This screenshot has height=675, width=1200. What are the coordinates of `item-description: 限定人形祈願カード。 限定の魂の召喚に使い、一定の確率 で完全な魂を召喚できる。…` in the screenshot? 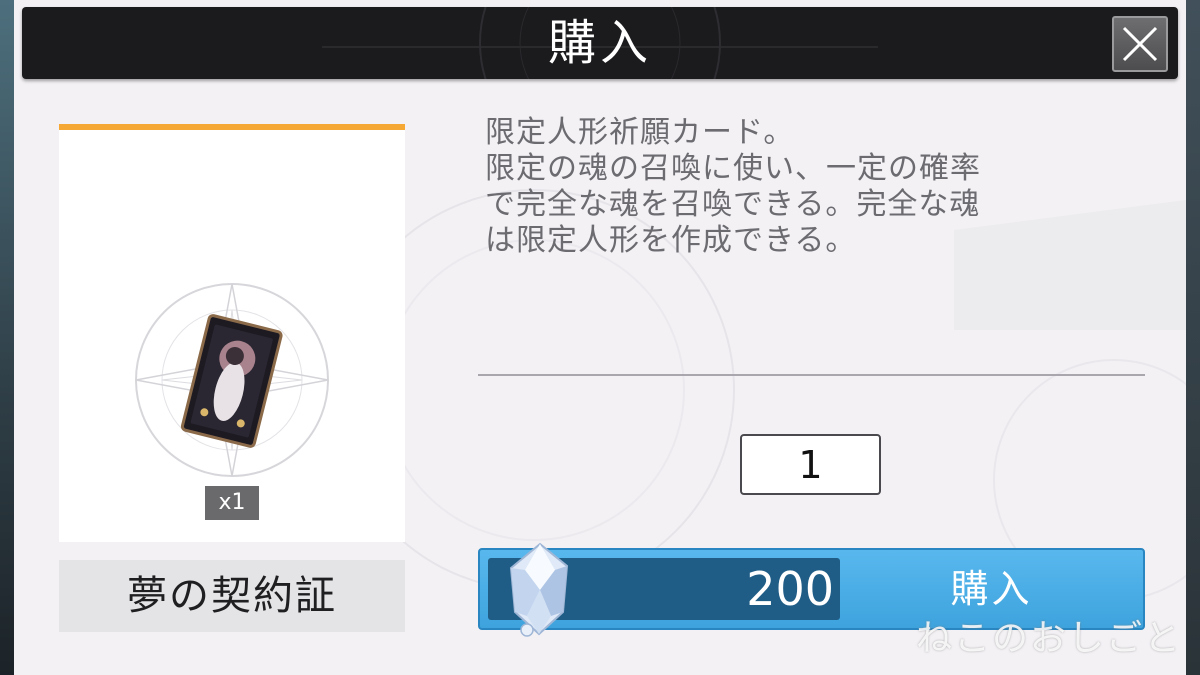 It's located at (820, 187).